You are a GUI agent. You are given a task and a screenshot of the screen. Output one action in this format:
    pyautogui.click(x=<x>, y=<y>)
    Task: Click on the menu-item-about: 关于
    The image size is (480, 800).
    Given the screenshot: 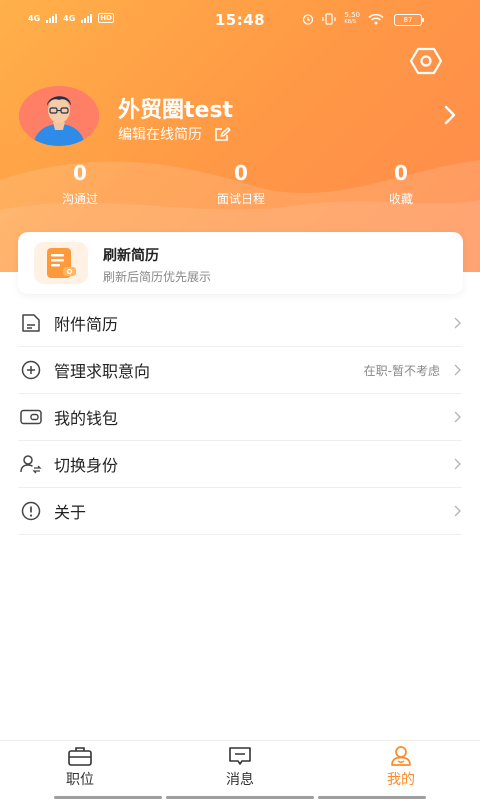 What is the action you would take?
    pyautogui.click(x=240, y=511)
    